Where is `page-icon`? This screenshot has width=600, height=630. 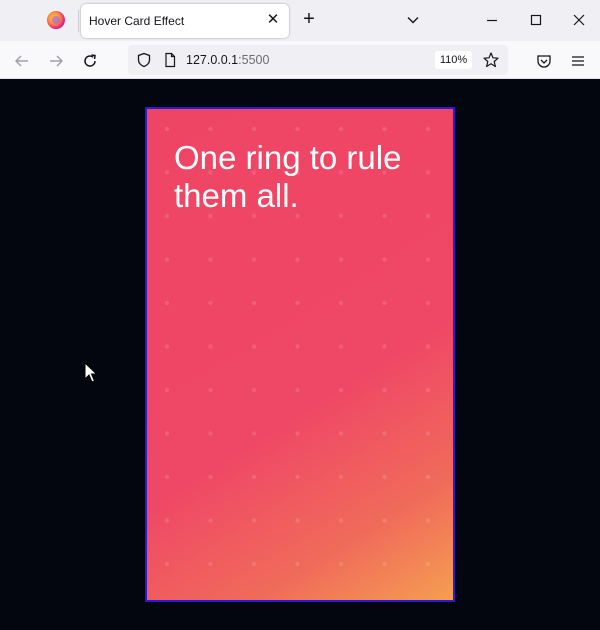
page-icon is located at coordinates (170, 60).